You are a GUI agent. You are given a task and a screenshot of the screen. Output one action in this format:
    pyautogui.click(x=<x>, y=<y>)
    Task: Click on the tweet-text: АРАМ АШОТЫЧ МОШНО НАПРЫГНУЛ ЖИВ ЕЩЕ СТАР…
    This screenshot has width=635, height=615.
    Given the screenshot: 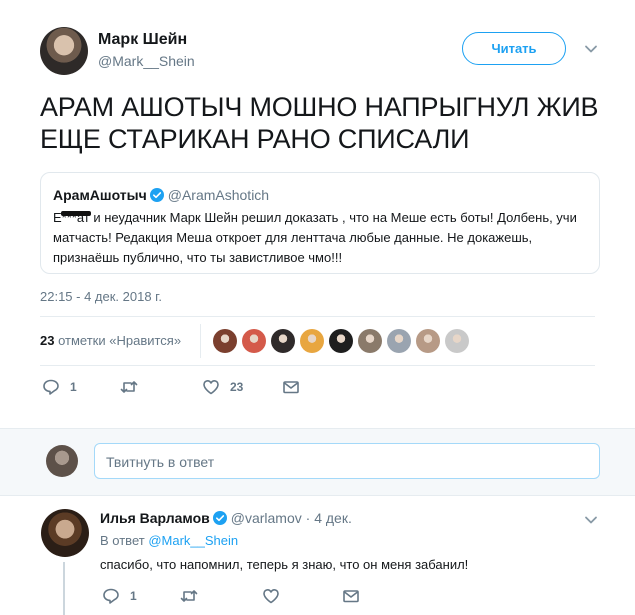 What is the action you would take?
    pyautogui.click(x=319, y=123)
    